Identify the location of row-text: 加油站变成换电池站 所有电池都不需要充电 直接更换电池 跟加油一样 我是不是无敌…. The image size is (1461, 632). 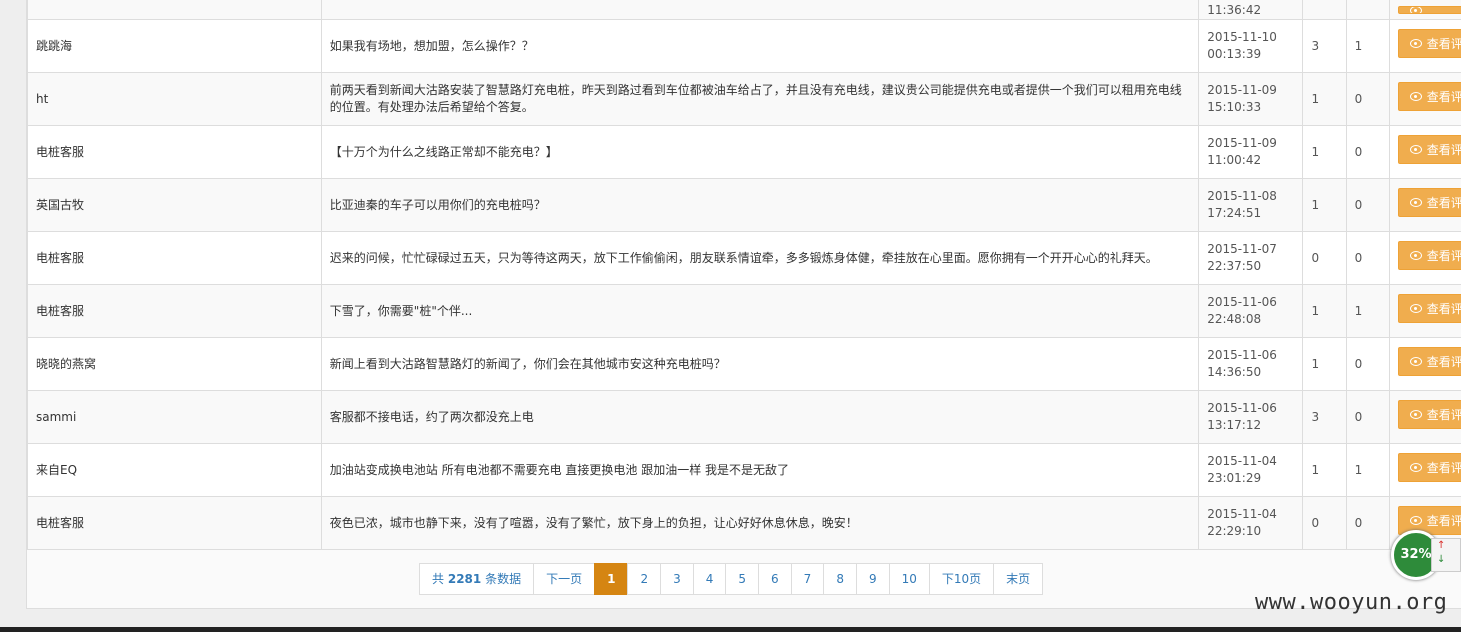
(760, 470).